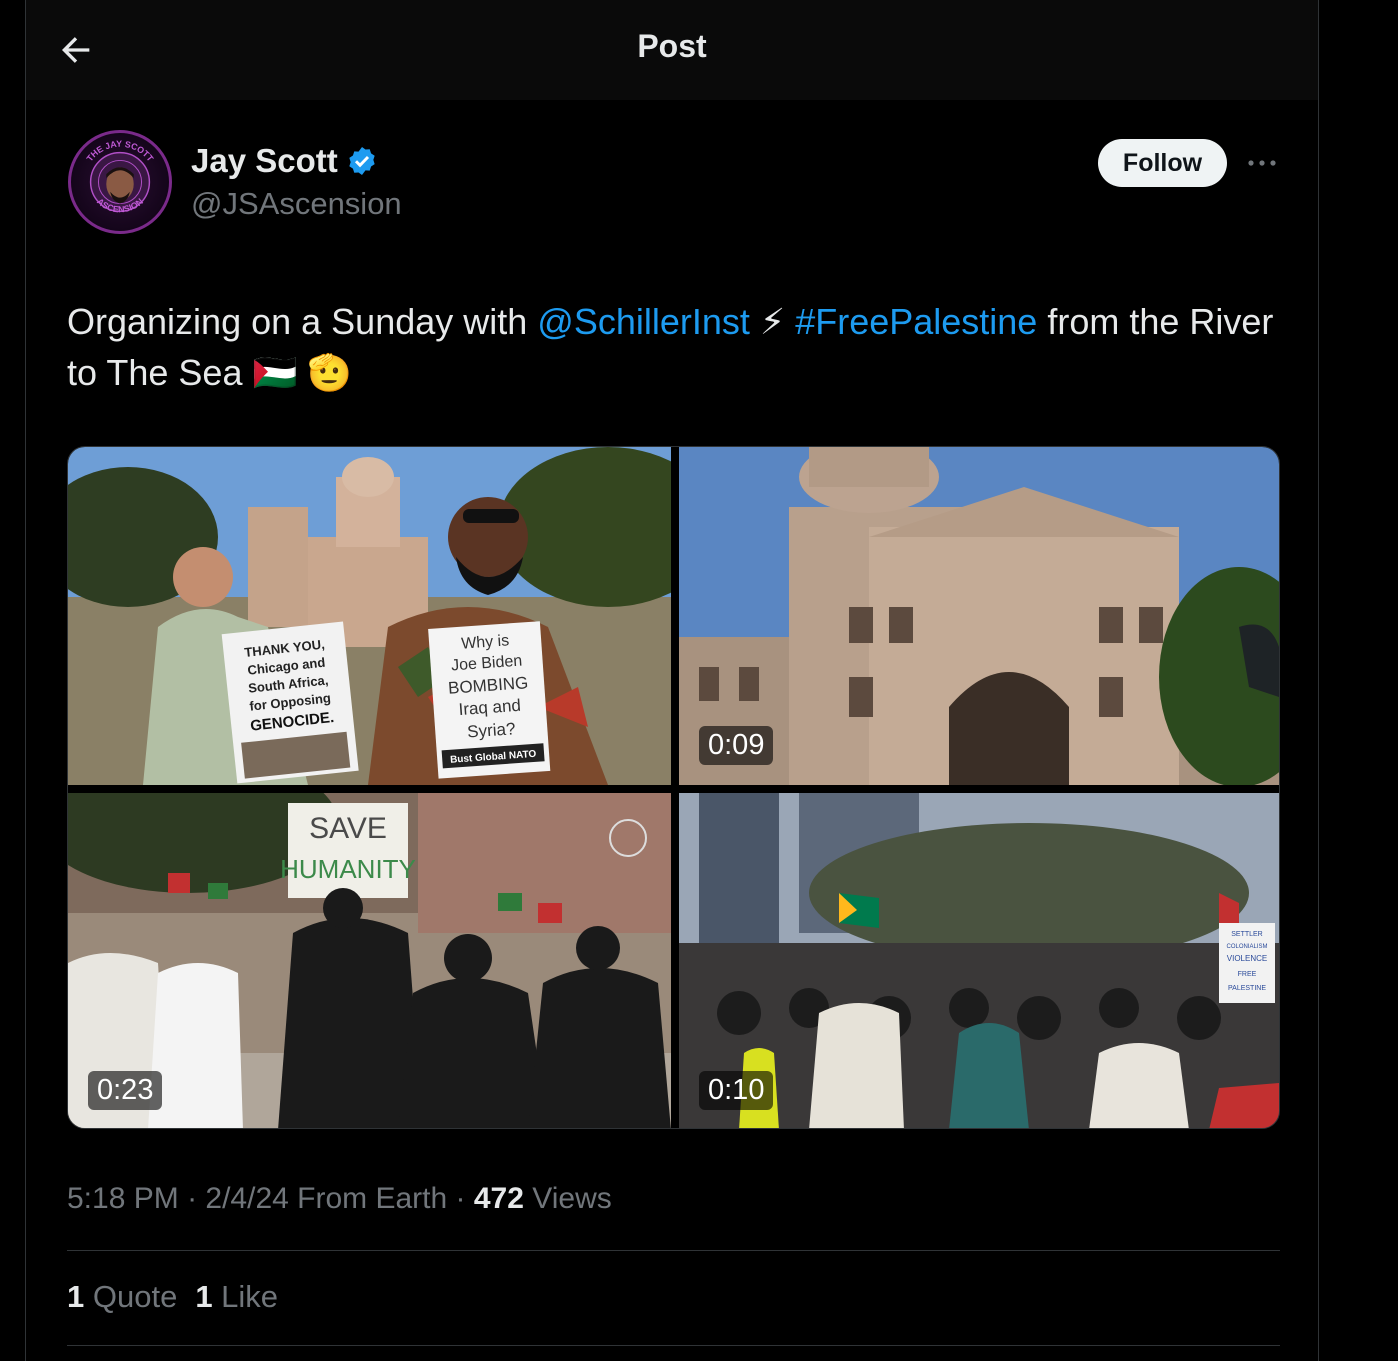 The width and height of the screenshot is (1398, 1361). I want to click on engagement-stats: 1 Quote 1 Like, so click(172, 1297).